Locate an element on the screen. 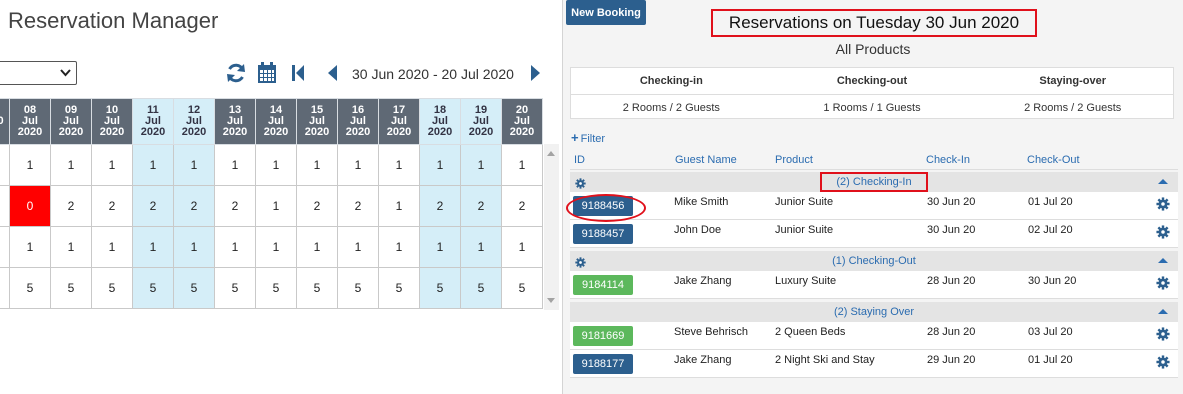 The height and width of the screenshot is (394, 1183). next-button is located at coordinates (536, 73).